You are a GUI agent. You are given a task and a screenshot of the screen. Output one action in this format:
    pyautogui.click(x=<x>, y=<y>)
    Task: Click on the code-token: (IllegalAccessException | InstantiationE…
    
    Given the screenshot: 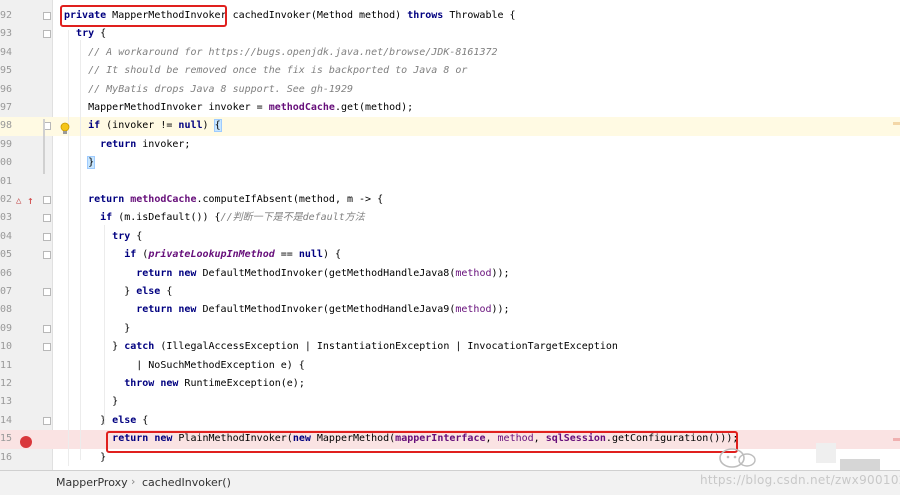 What is the action you would take?
    pyautogui.click(x=386, y=347)
    